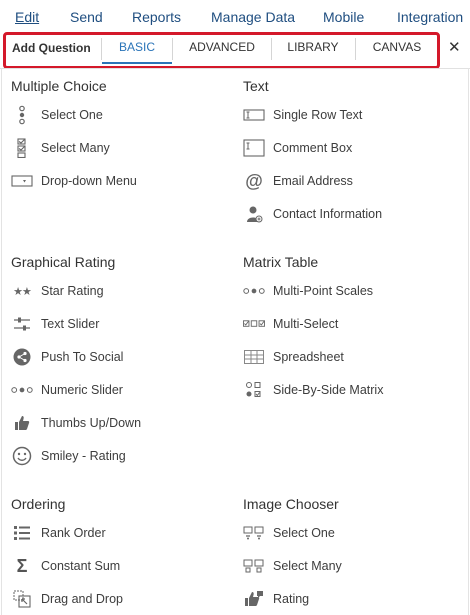 The image size is (470, 615). What do you see at coordinates (81, 566) in the screenshot?
I see `question-type-label: Constant Sum` at bounding box center [81, 566].